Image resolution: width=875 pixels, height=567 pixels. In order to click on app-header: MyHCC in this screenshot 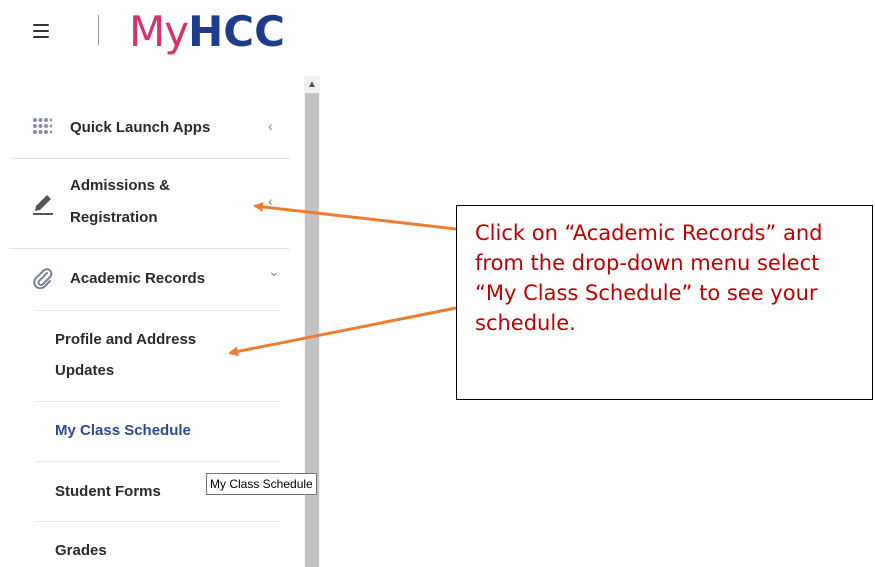, I will do `click(437, 35)`.